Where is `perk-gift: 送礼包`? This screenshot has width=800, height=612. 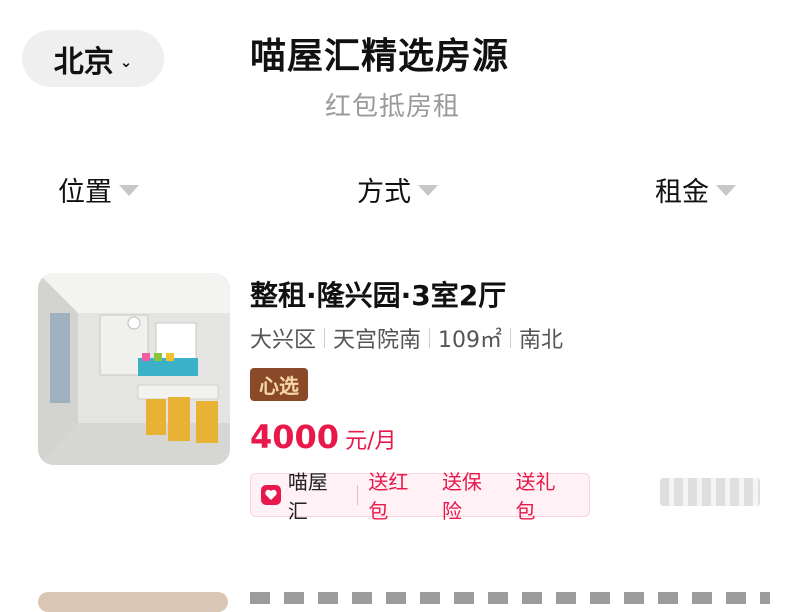
perk-gift: 送礼包 is located at coordinates (535, 496).